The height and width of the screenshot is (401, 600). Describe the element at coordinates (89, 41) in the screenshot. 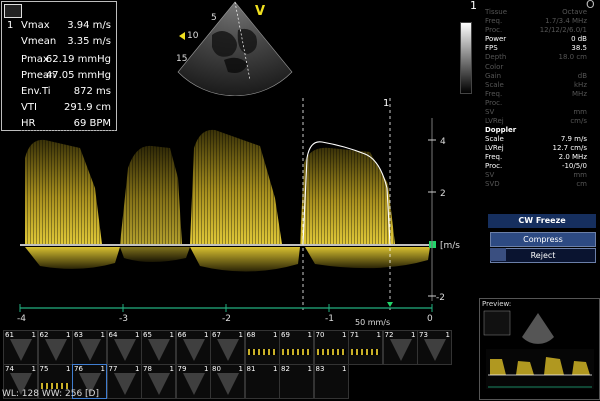

I see `measurement-value: 3.35 m/s` at that location.